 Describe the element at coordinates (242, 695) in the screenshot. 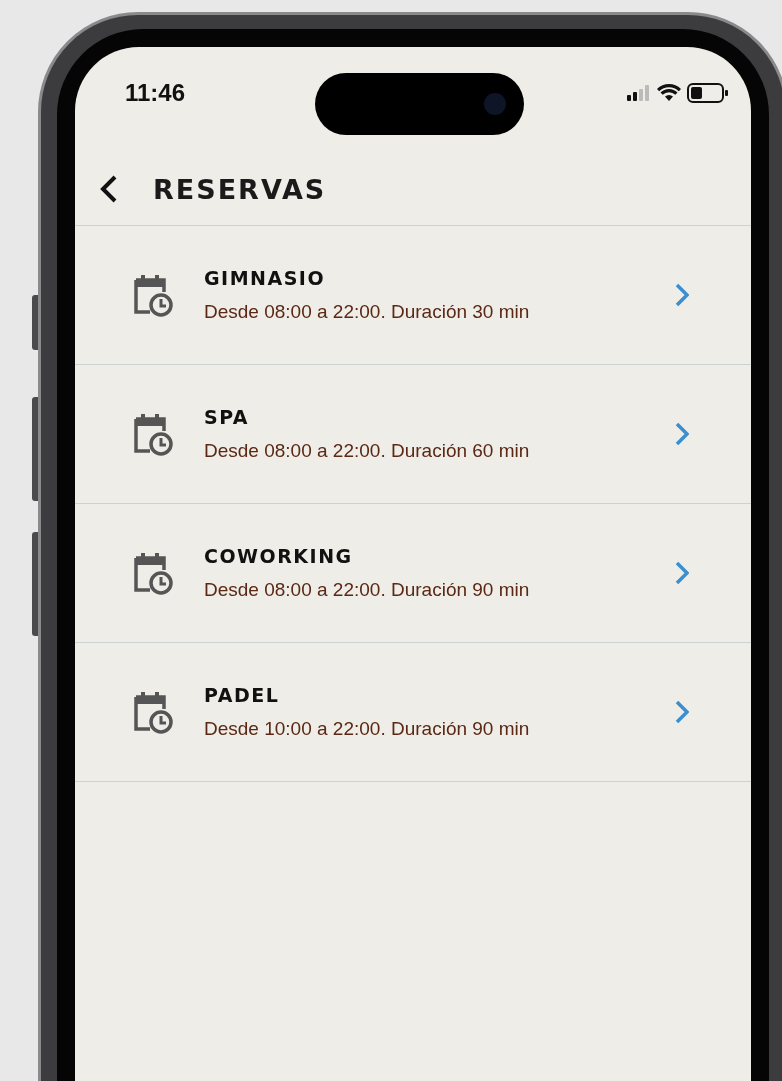

I see `item-title: PADEL` at that location.